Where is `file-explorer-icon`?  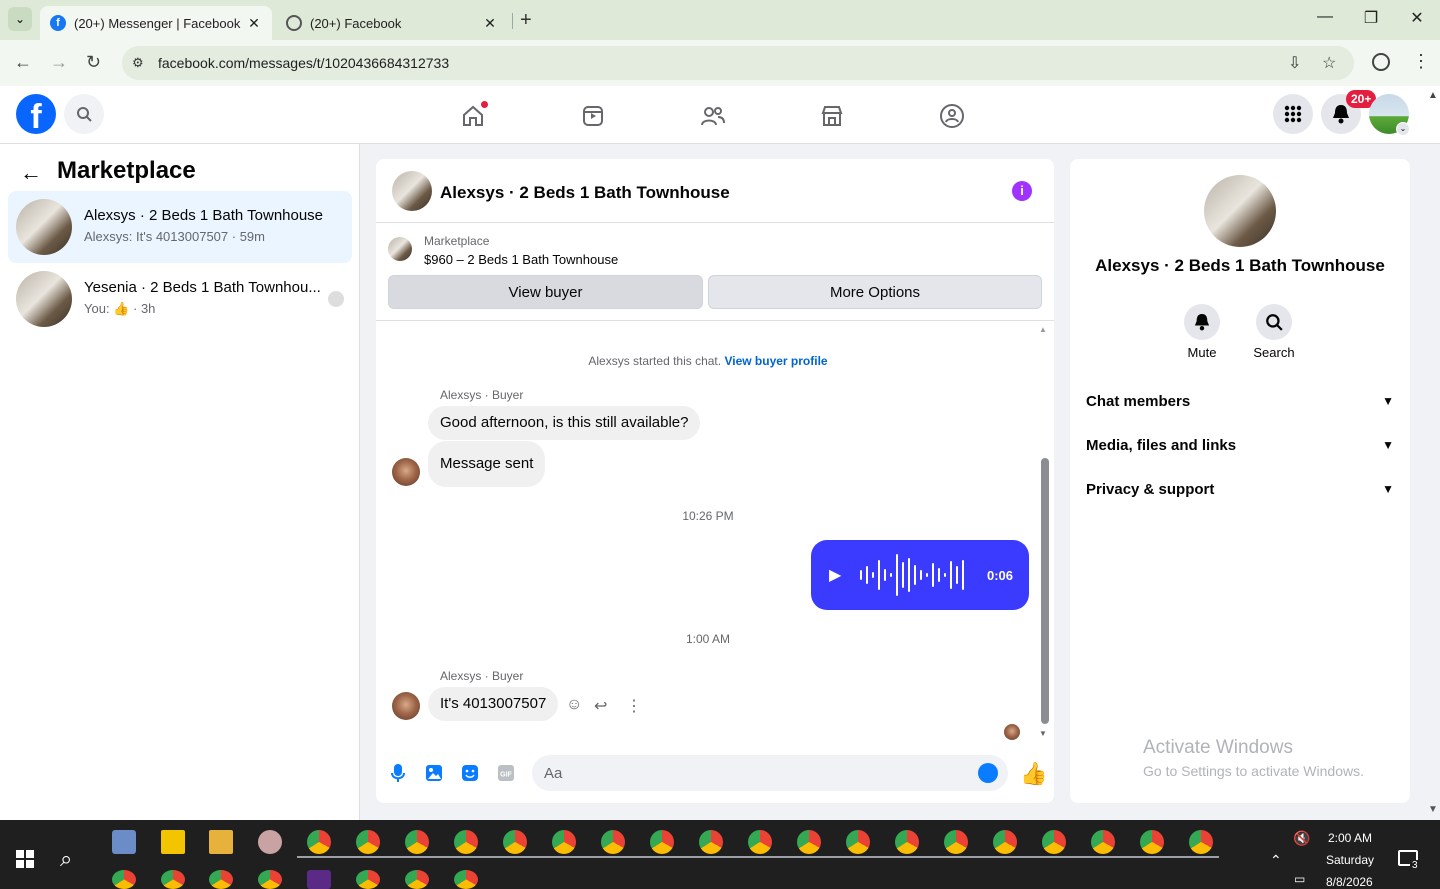
file-explorer-icon is located at coordinates (221, 842).